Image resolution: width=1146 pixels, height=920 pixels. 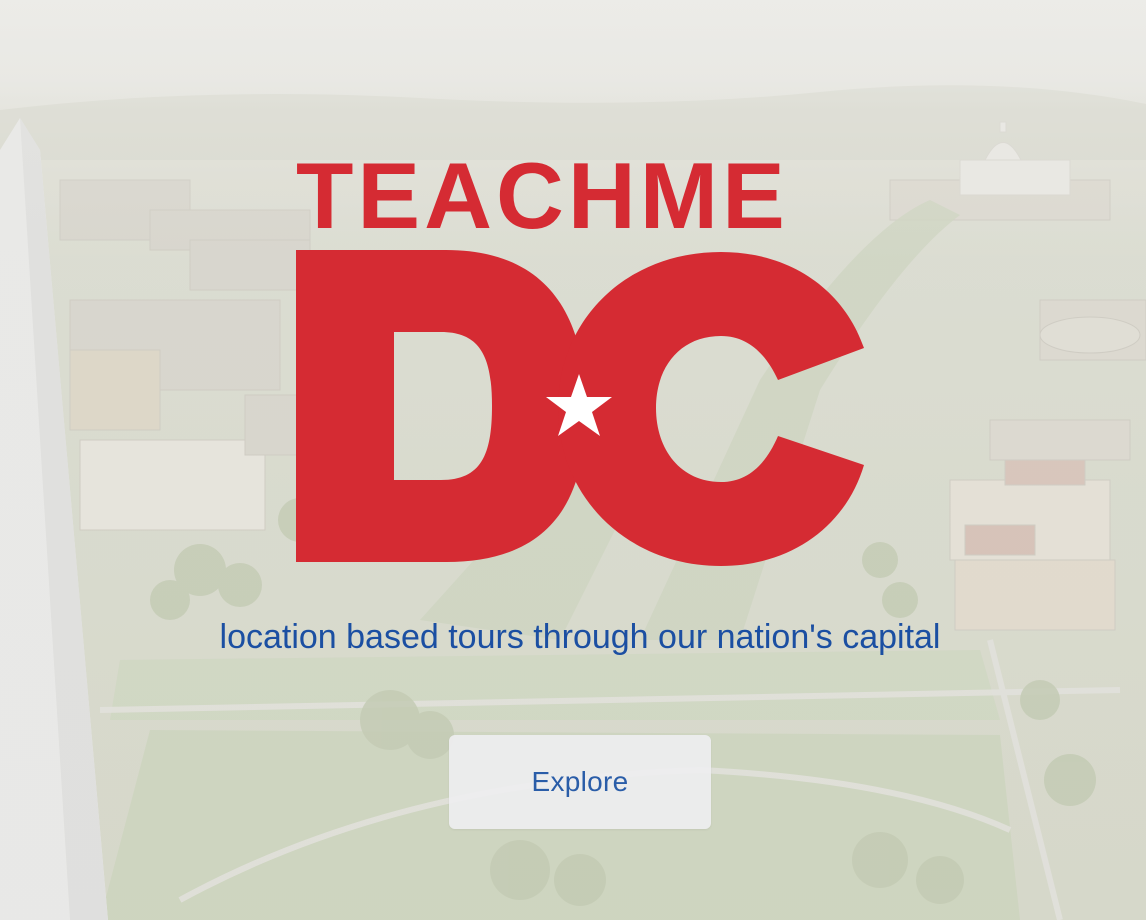 What do you see at coordinates (542, 195) in the screenshot?
I see `logo-teachme-text: TEACHME` at bounding box center [542, 195].